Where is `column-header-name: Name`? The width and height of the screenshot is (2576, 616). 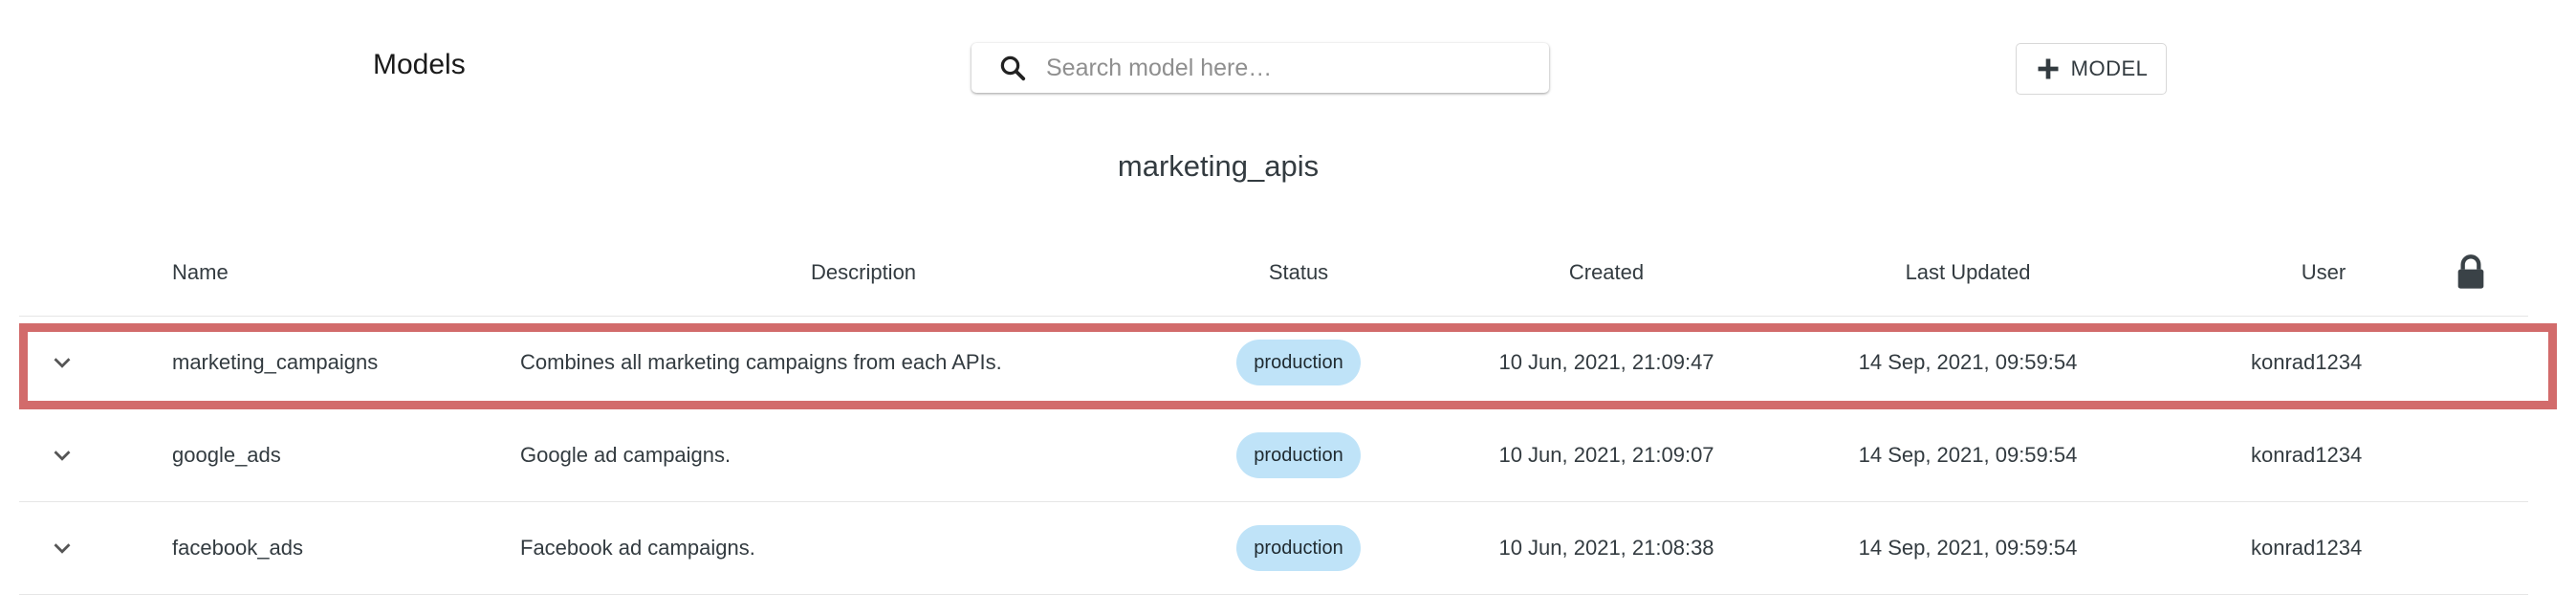 column-header-name: Name is located at coordinates (200, 273).